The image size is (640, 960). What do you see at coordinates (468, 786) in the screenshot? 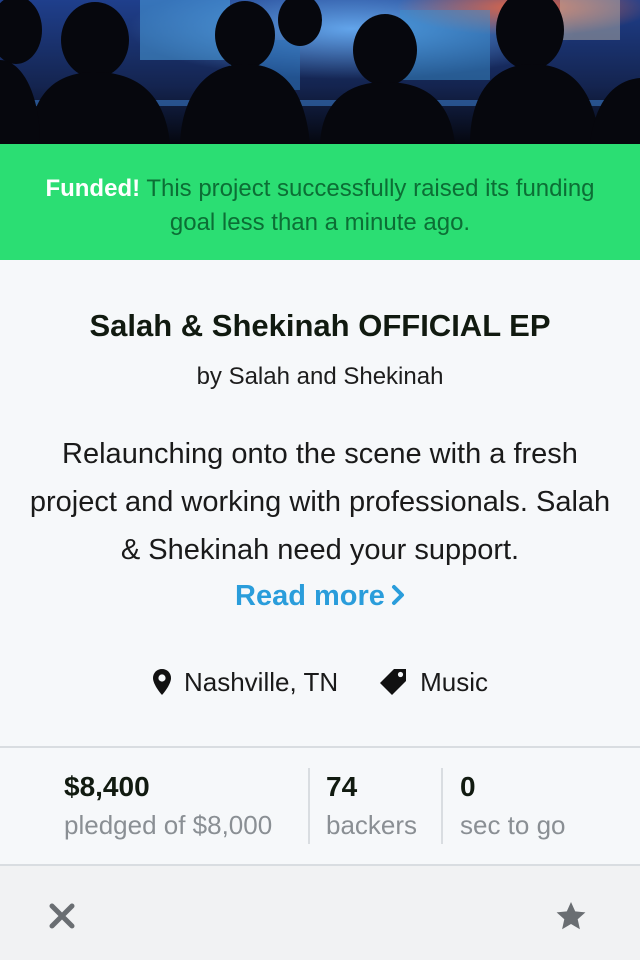
I see `time-remaining-value: 0` at bounding box center [468, 786].